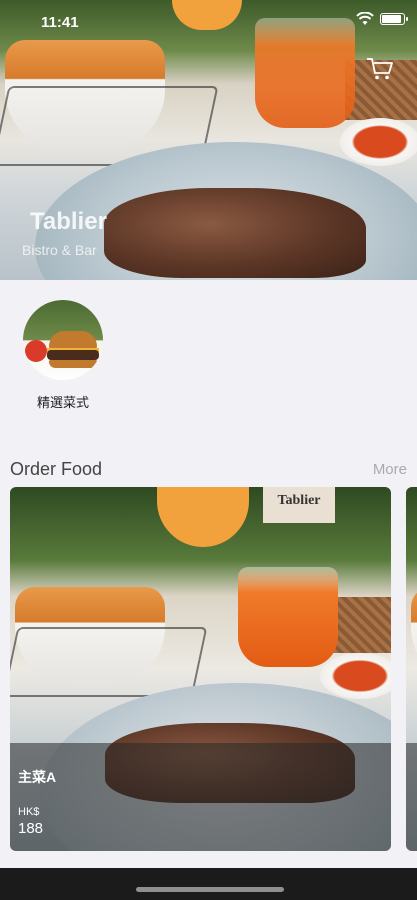  Describe the element at coordinates (59, 250) in the screenshot. I see `brand-subtitle: Bistro & Bar` at that location.